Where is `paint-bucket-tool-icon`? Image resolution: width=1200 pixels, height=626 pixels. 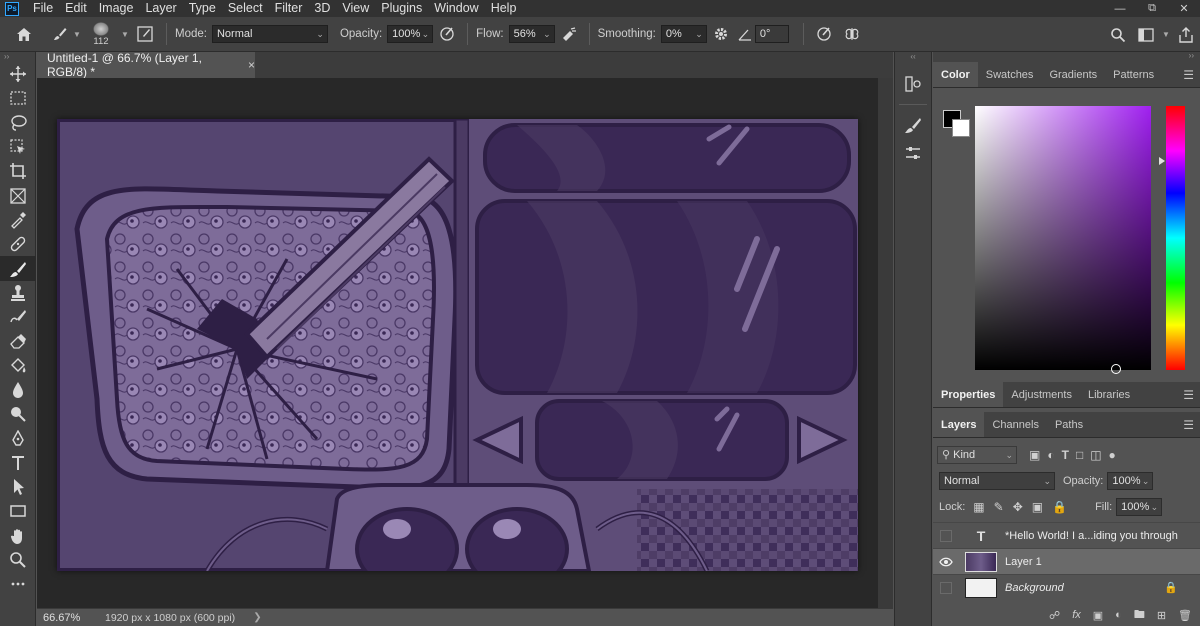
paint-bucket-tool-icon is located at coordinates (18, 366).